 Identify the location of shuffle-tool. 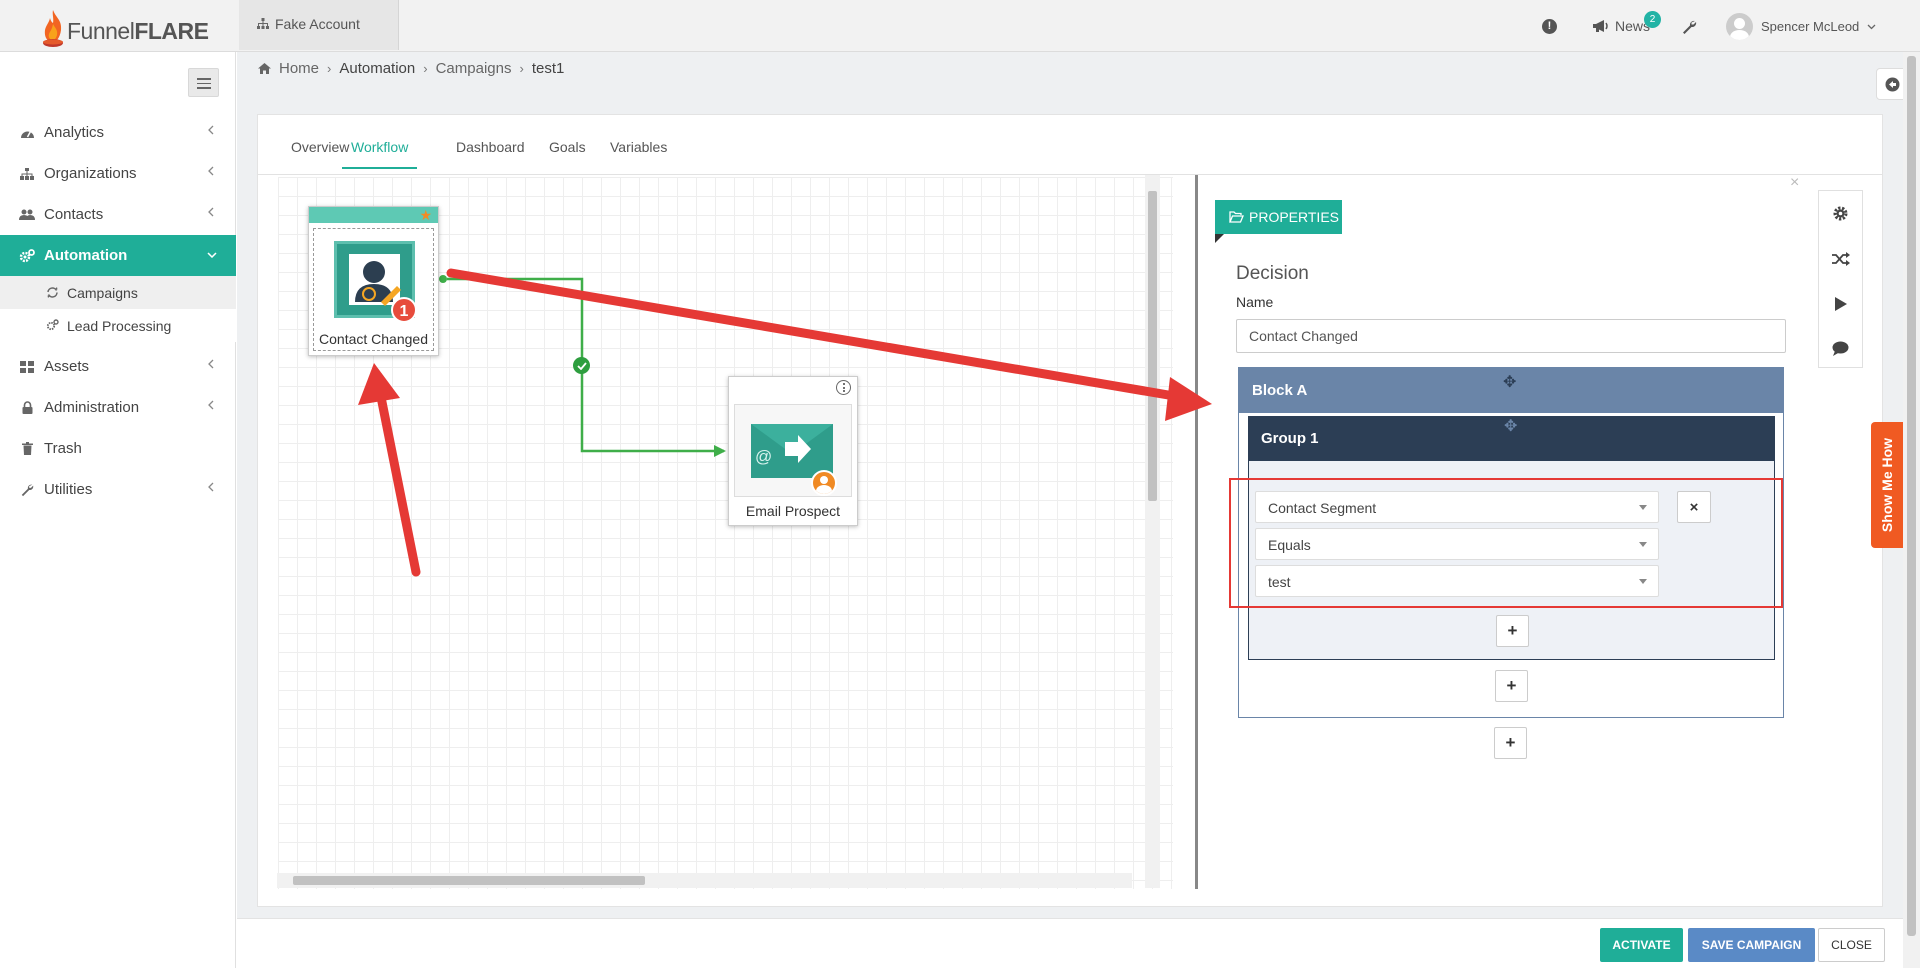
(1840, 258).